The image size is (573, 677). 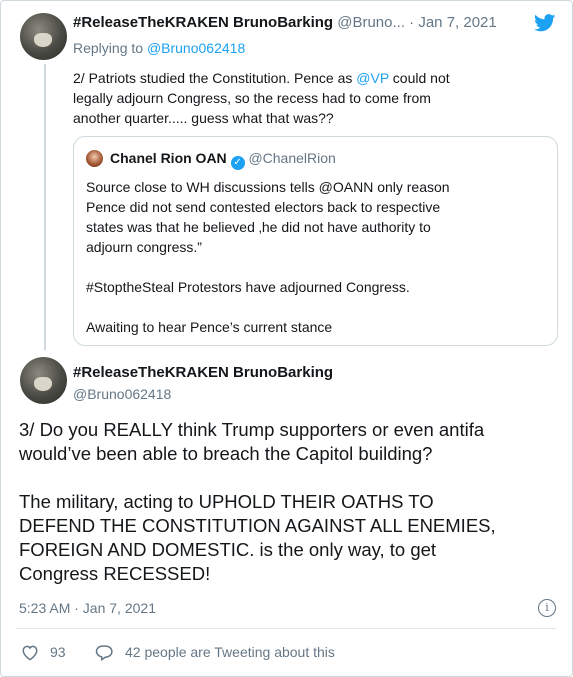 I want to click on thread-connector-line, so click(x=45, y=207).